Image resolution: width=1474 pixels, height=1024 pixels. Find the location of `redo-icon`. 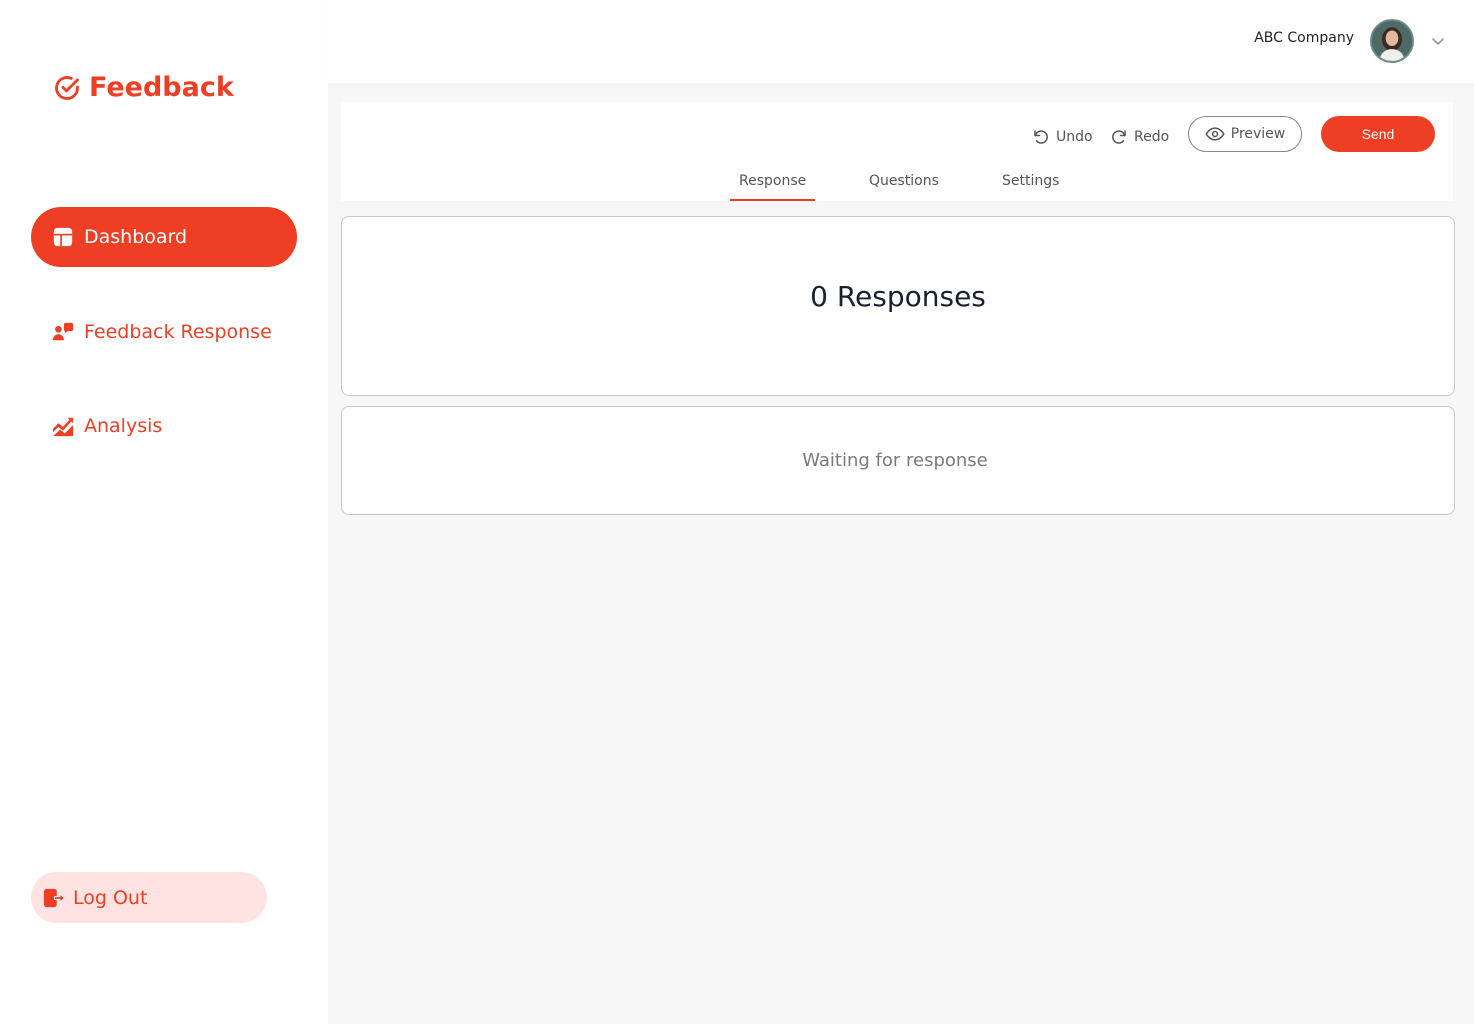

redo-icon is located at coordinates (1119, 137).